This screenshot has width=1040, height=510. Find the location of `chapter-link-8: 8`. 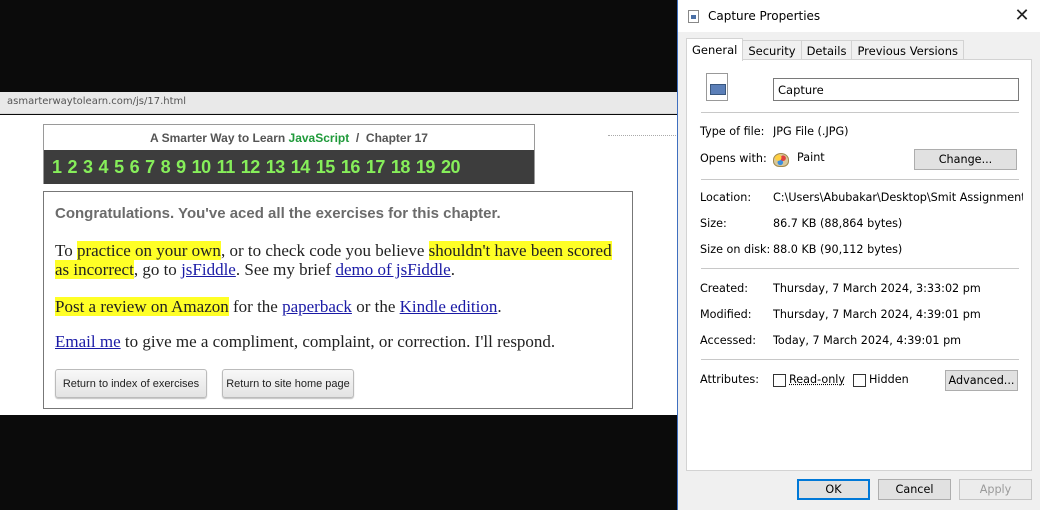

chapter-link-8: 8 is located at coordinates (166, 167).